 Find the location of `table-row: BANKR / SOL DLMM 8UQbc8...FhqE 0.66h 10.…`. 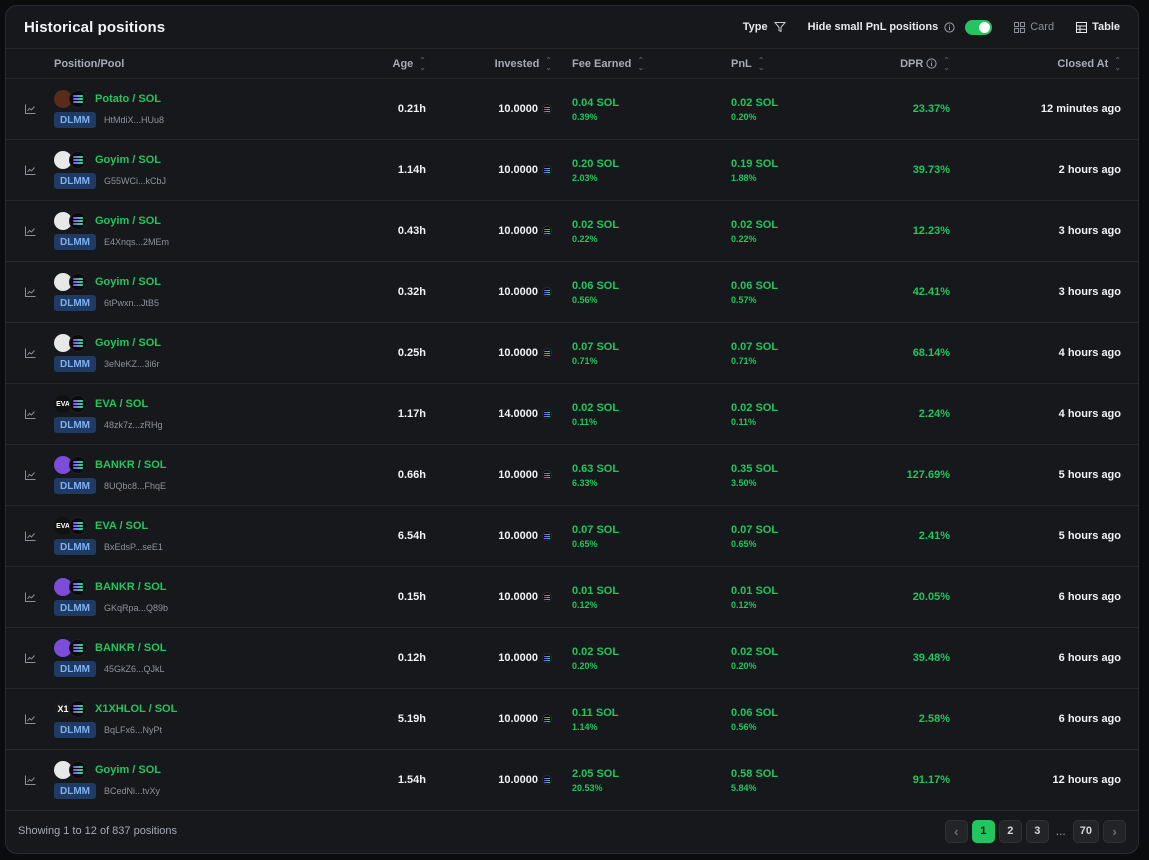

table-row: BANKR / SOL DLMM 8UQbc8...FhqE 0.66h 10.… is located at coordinates (572, 475).